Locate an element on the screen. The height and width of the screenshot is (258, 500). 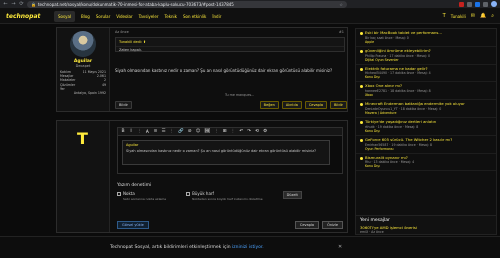
thread-category: Mavera / Adventure is located at coordinates (426, 113).